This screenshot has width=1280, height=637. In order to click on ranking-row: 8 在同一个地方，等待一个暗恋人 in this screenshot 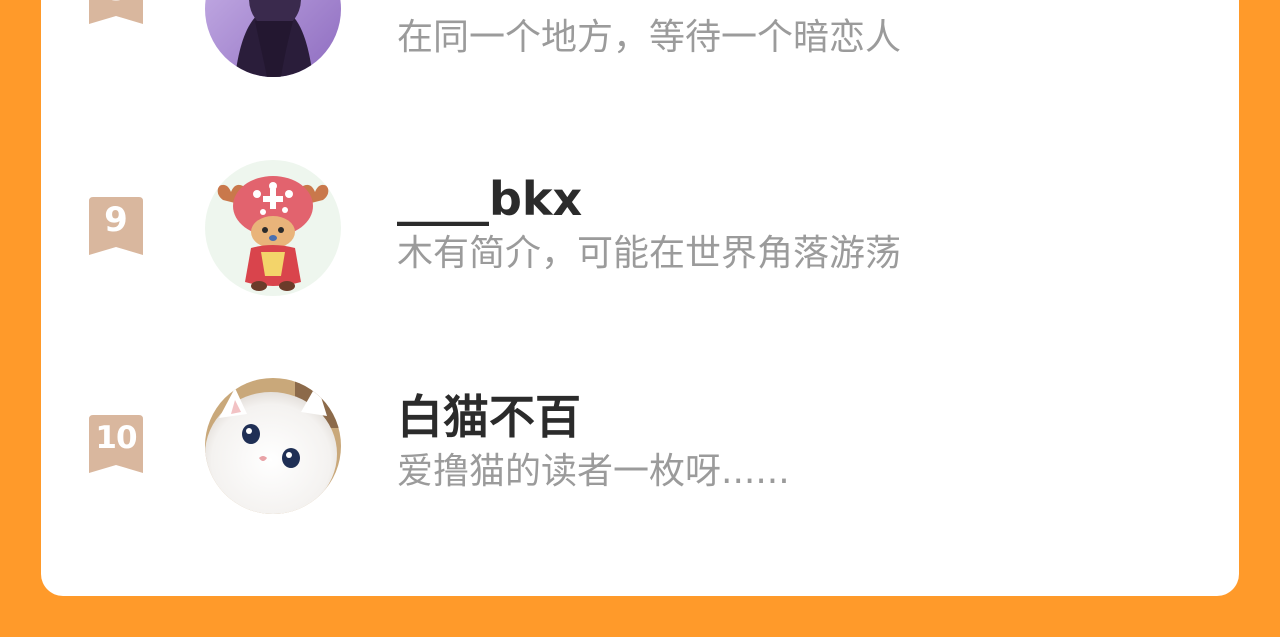, I will do `click(640, 47)`.